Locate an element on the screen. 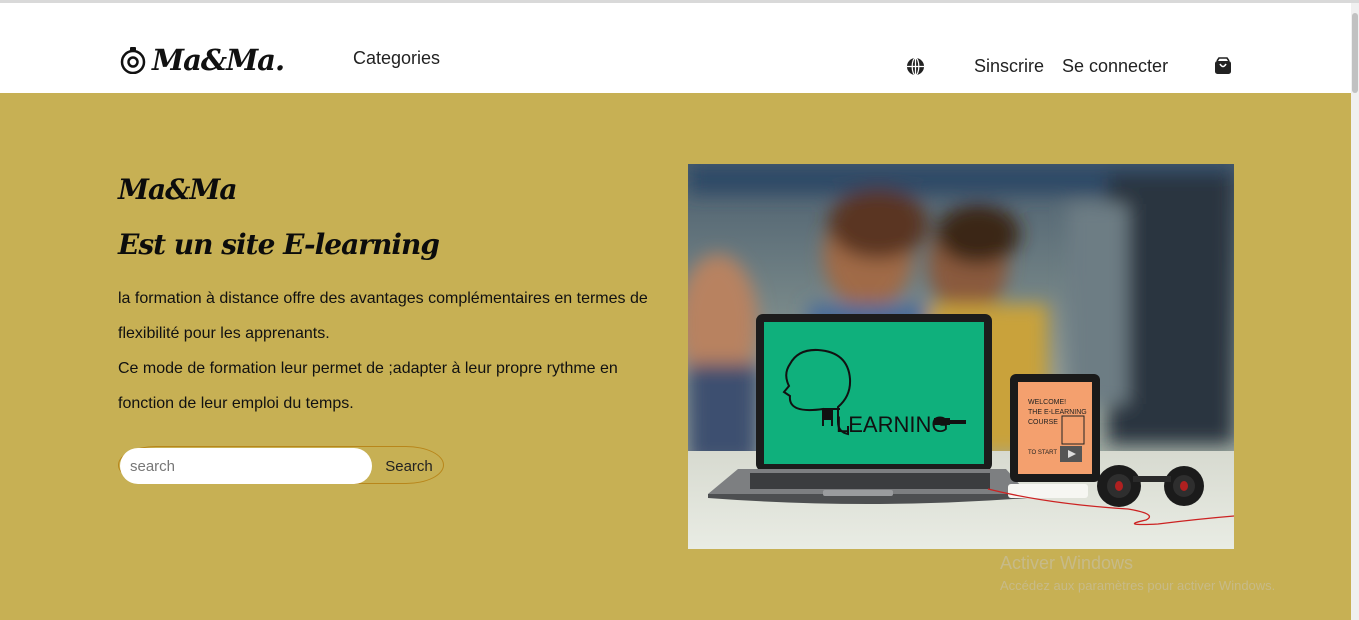 The height and width of the screenshot is (620, 1359). signin-link: Se connecter is located at coordinates (1115, 66).